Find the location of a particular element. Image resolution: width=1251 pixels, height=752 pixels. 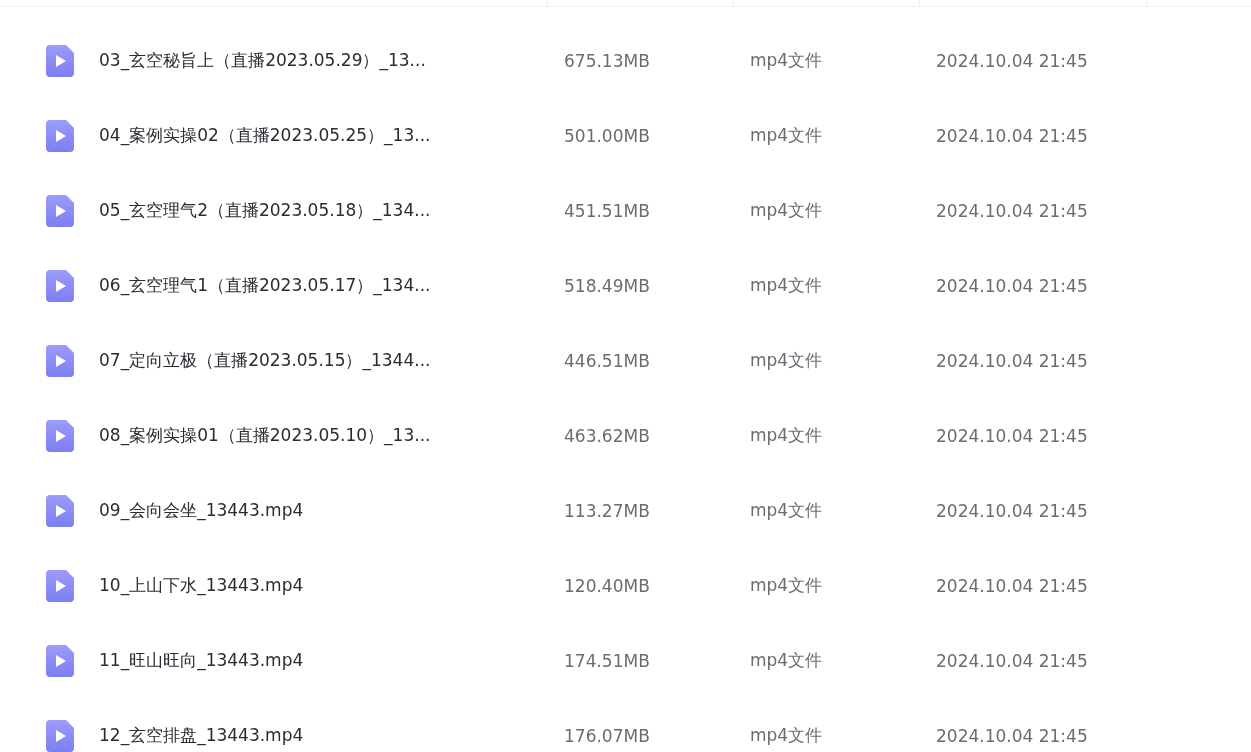

file-name: 10_上山下水_13443.mp4 is located at coordinates (202, 585).